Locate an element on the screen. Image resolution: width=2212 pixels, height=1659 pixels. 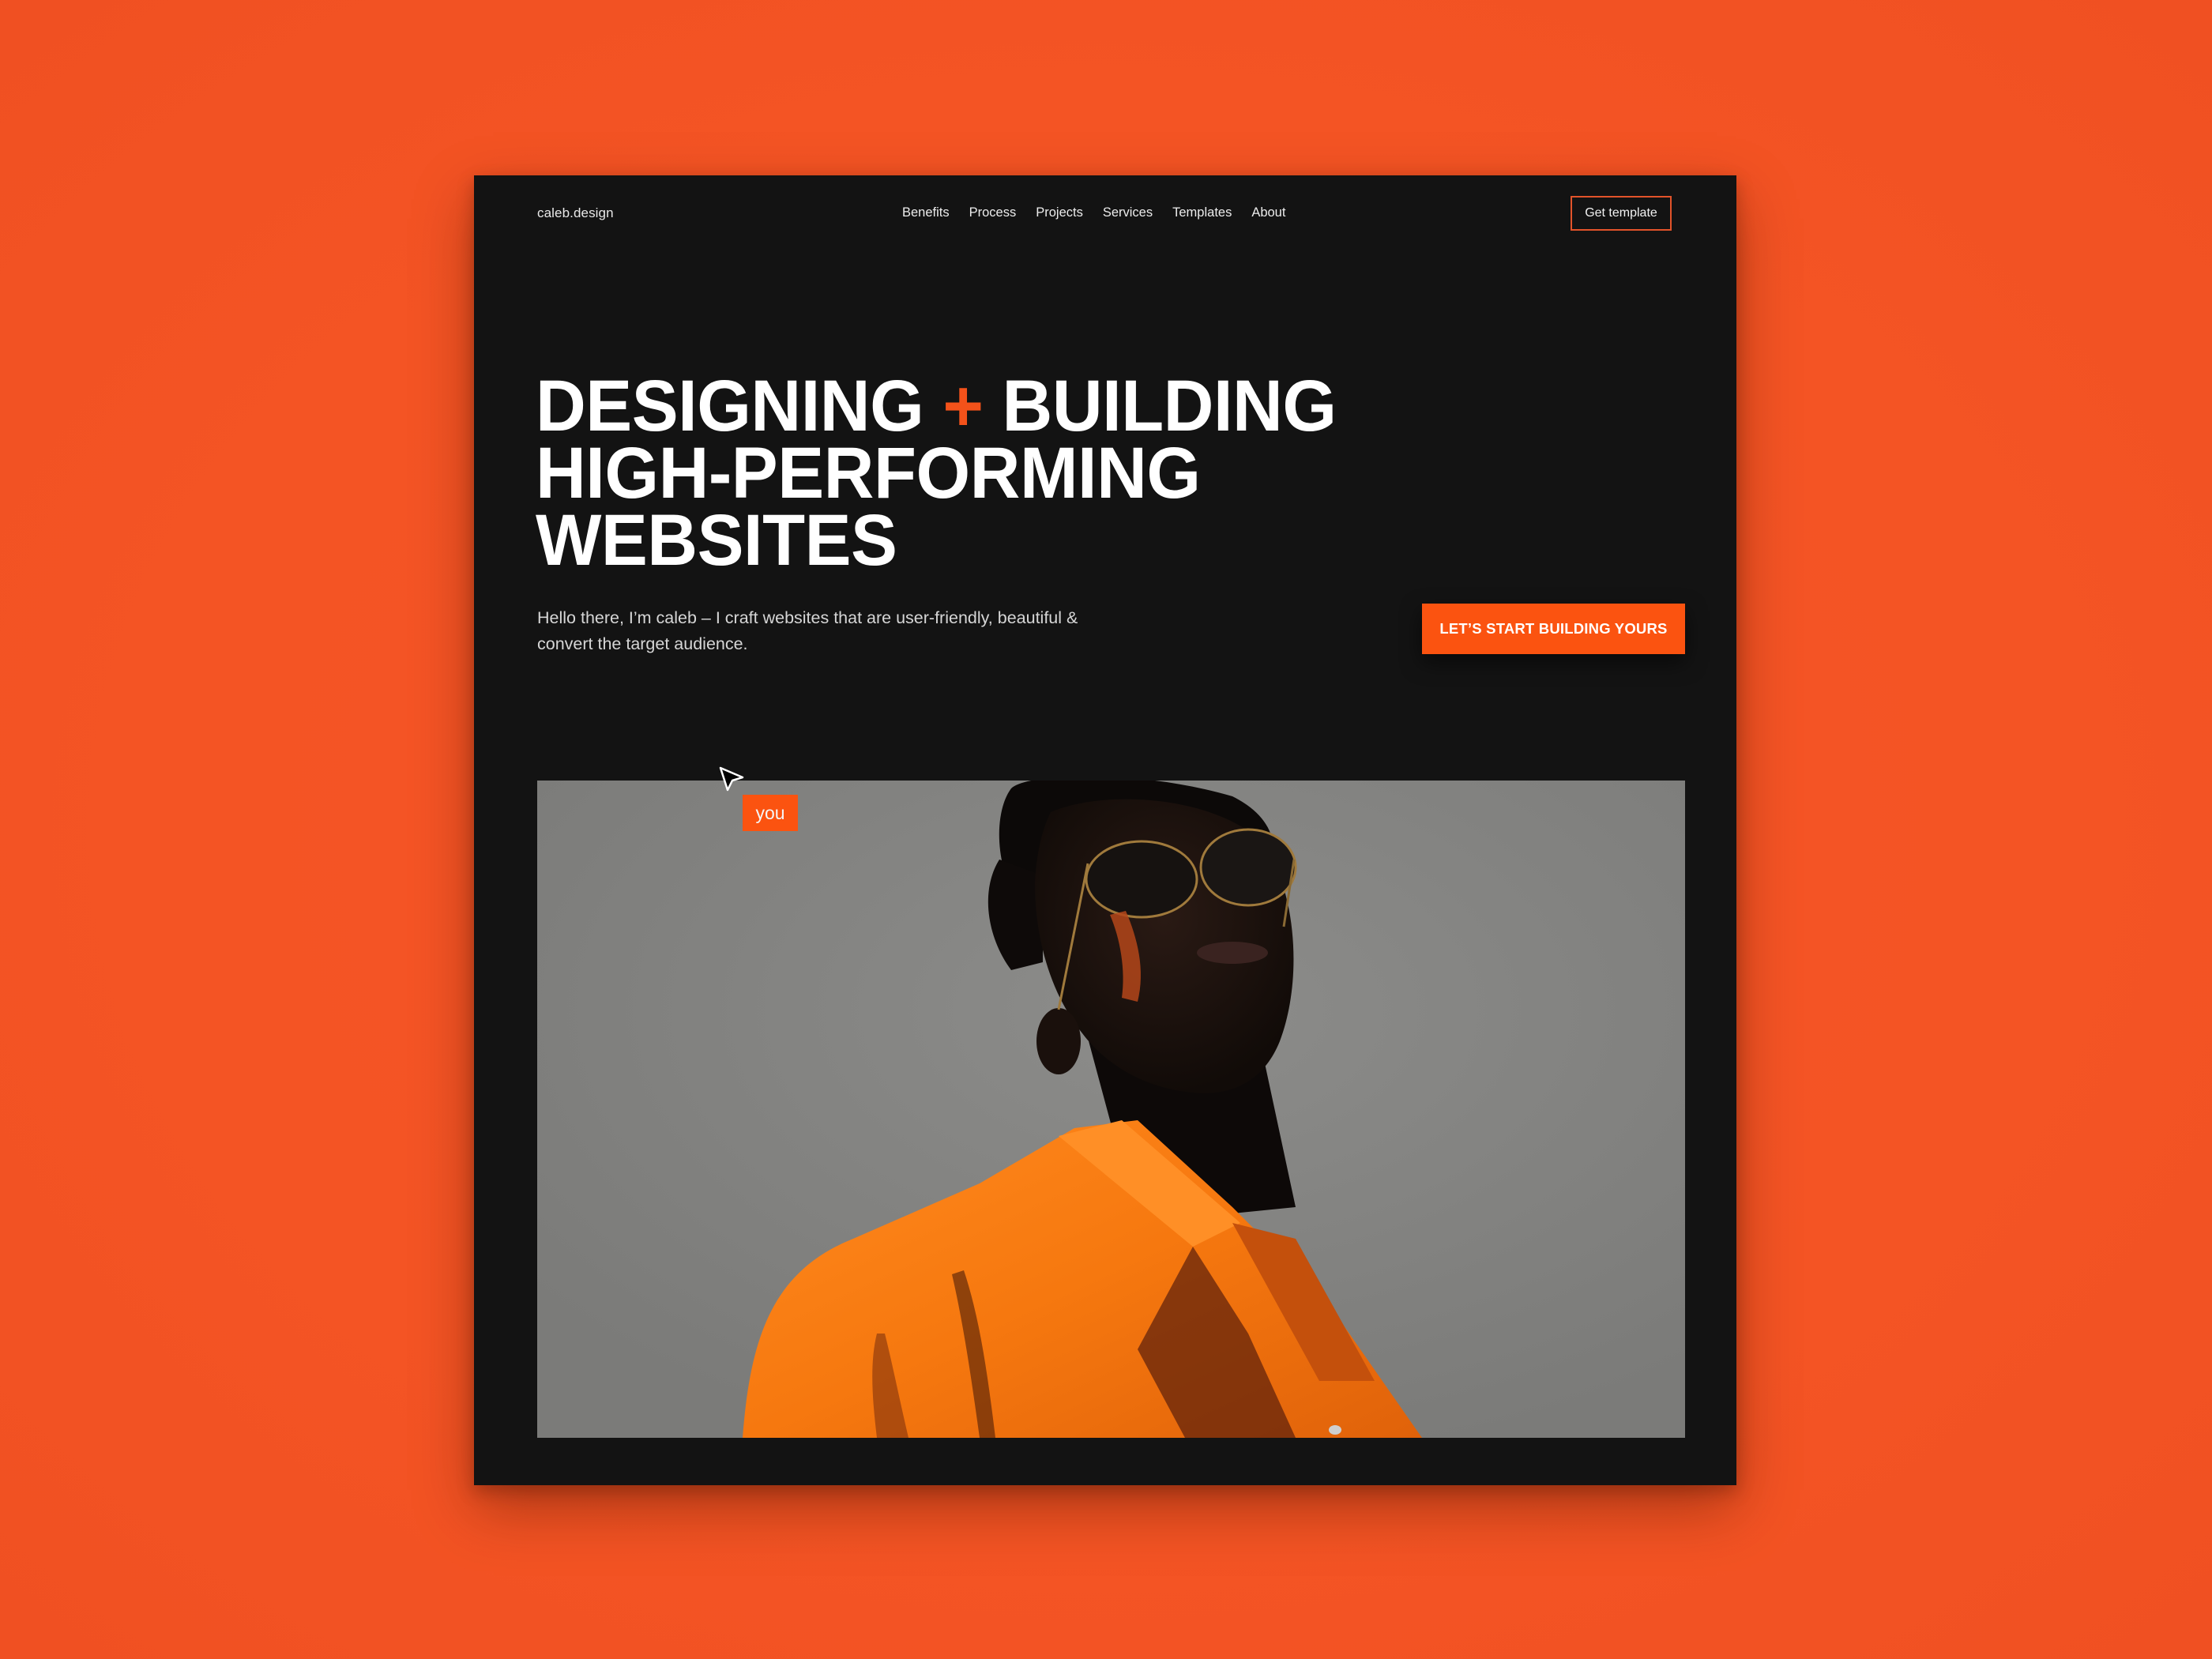
nav-link-about: About is located at coordinates (1268, 213).